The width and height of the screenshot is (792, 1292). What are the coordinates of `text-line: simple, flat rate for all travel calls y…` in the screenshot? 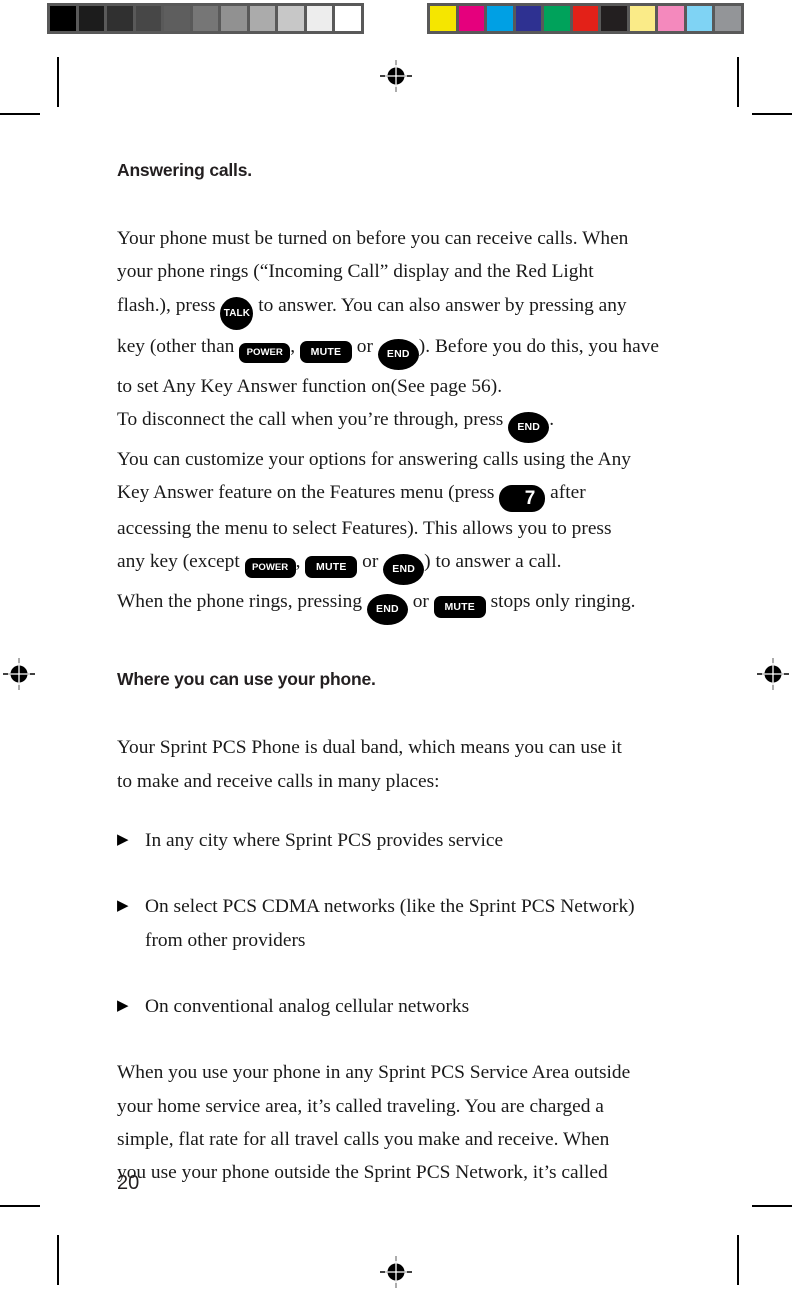 It's located at (363, 1139).